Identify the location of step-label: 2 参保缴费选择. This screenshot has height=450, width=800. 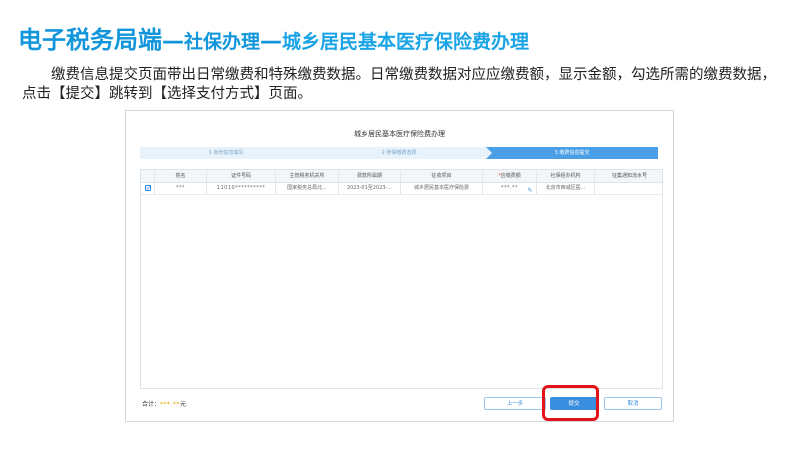
(399, 153).